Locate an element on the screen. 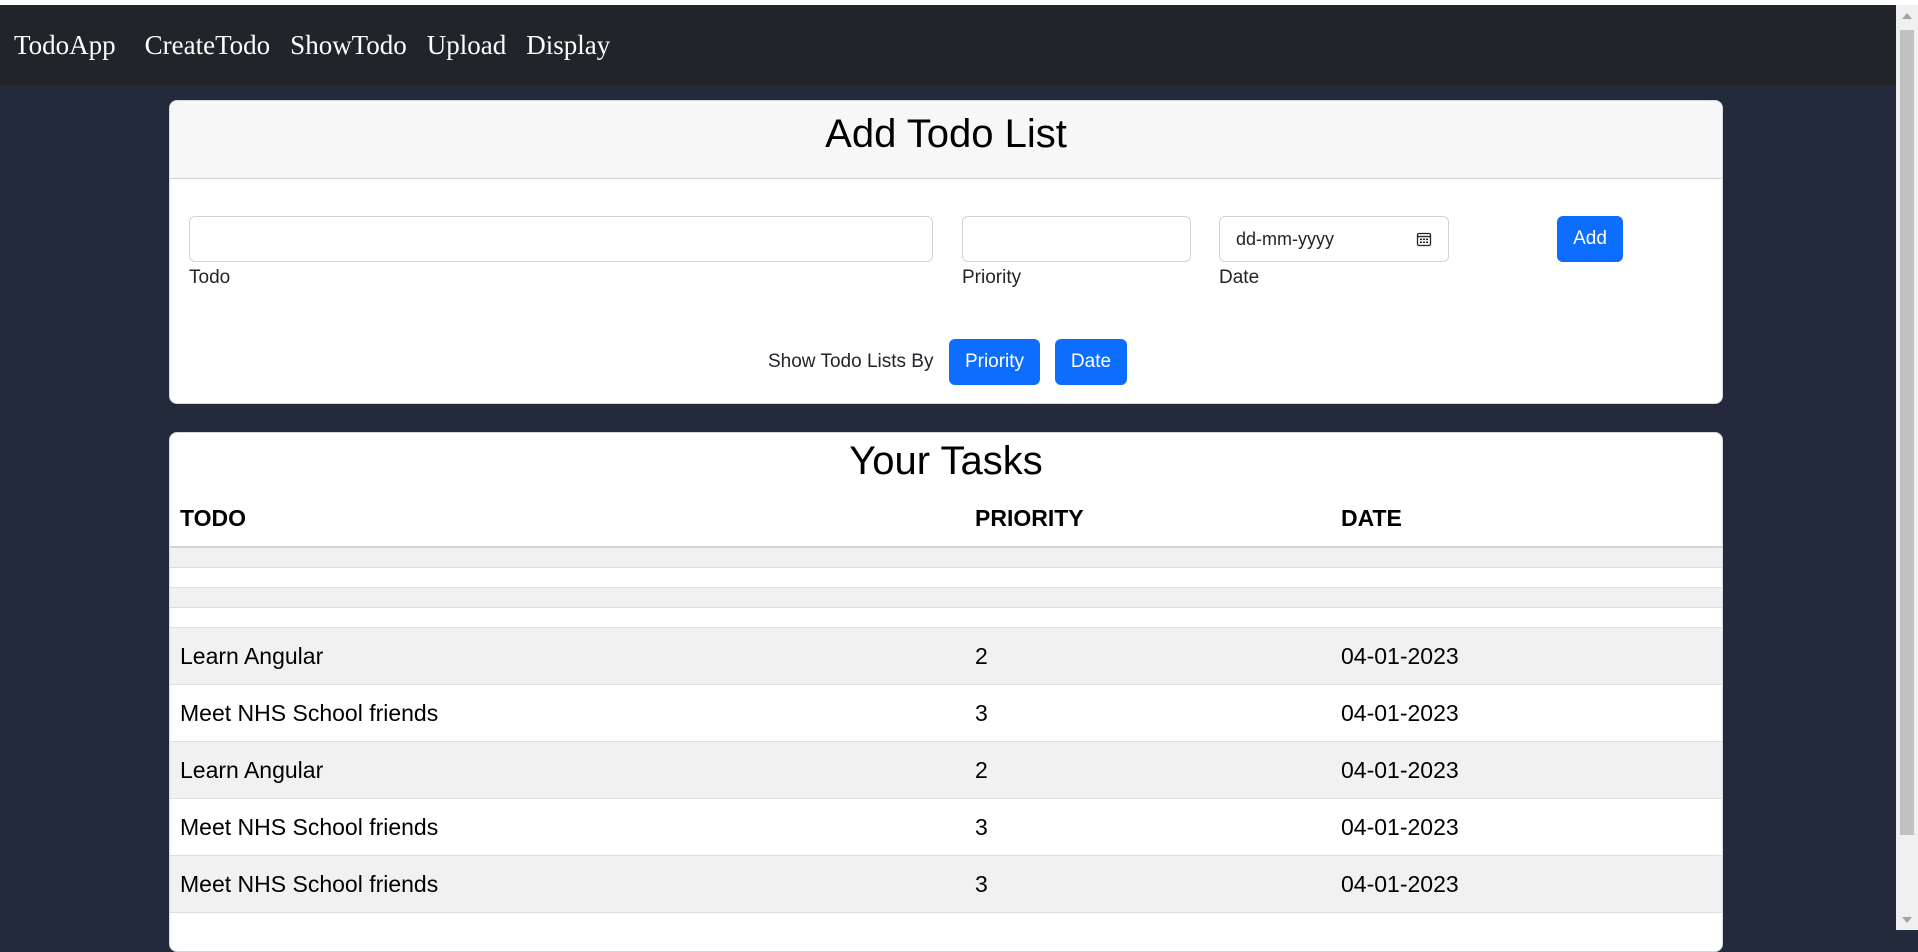 The image size is (1918, 952). sort-by-date-button: Date is located at coordinates (1091, 362).